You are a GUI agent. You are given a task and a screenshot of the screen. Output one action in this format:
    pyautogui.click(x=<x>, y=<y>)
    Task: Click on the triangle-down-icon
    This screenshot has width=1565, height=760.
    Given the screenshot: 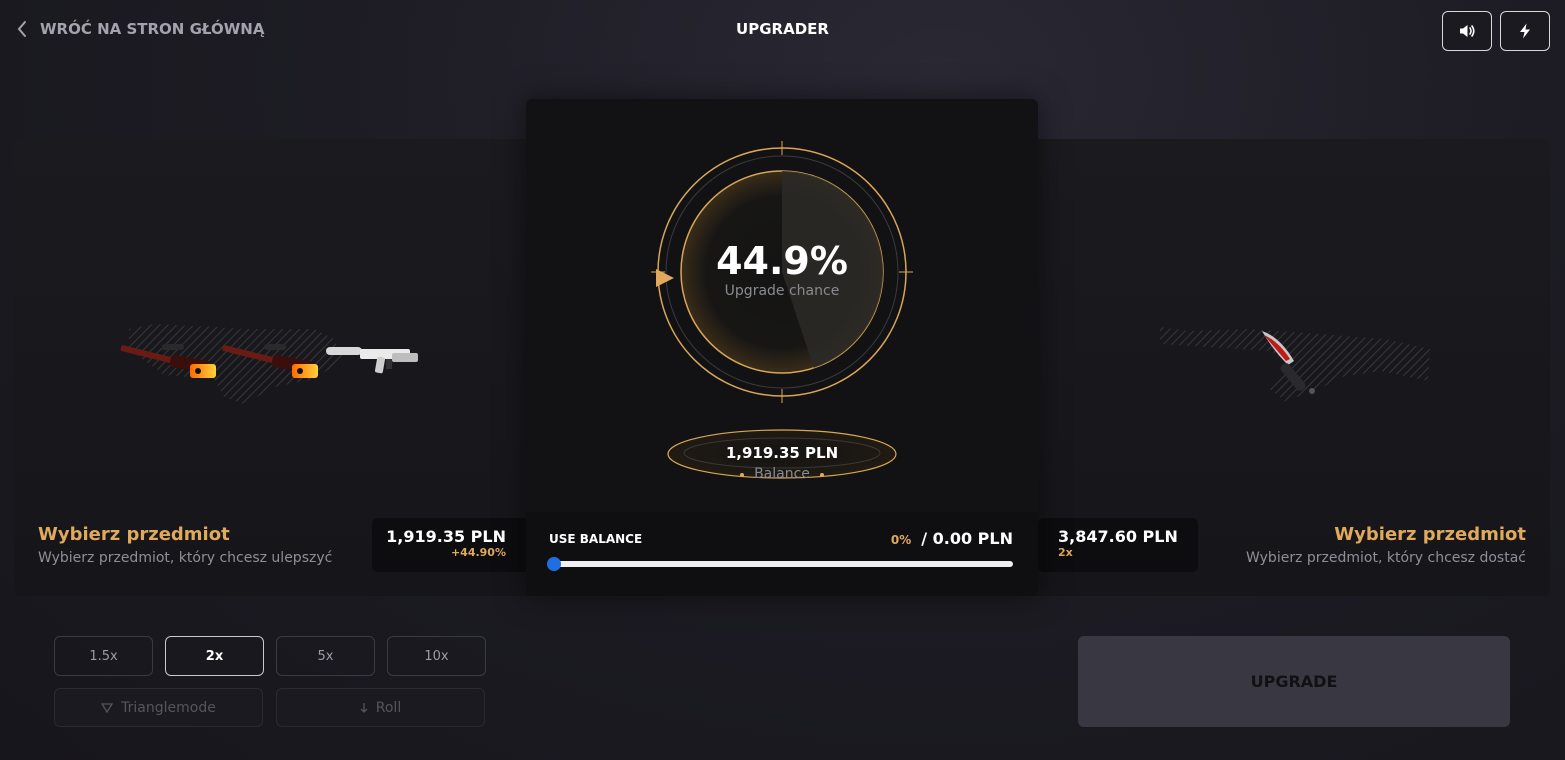 What is the action you would take?
    pyautogui.click(x=107, y=707)
    